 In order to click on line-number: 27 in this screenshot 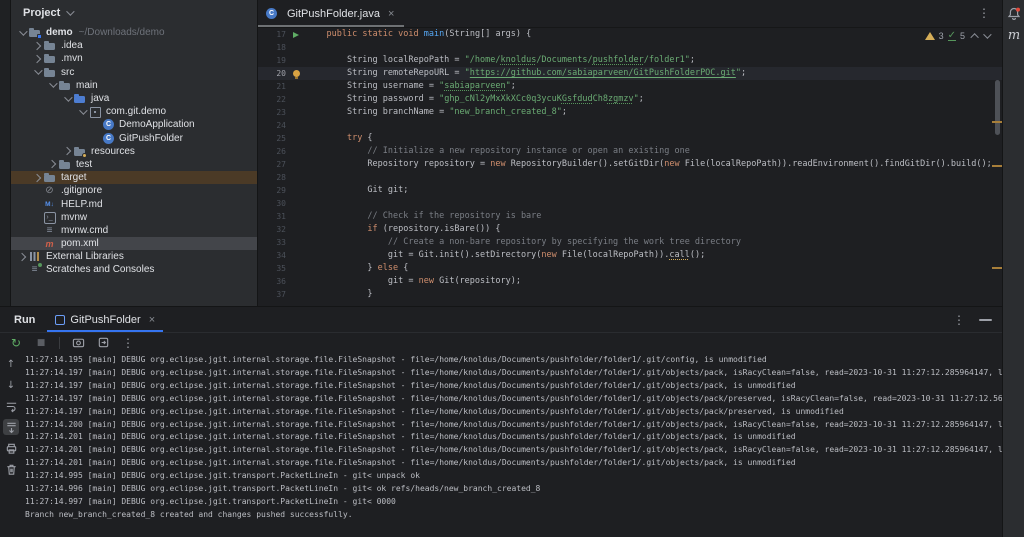, I will do `click(272, 164)`.